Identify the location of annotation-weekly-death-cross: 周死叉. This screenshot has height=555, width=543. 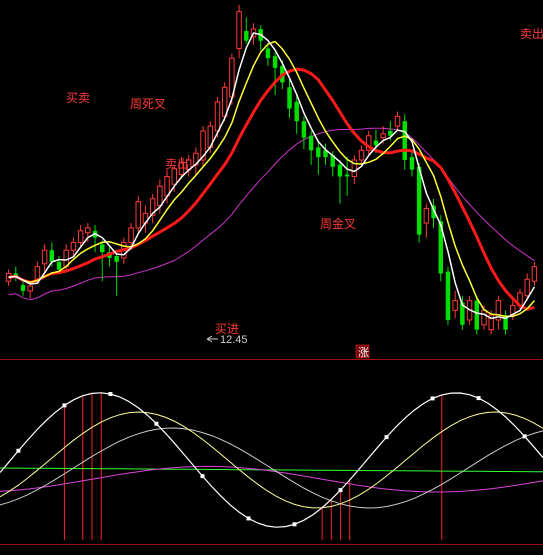
(148, 104).